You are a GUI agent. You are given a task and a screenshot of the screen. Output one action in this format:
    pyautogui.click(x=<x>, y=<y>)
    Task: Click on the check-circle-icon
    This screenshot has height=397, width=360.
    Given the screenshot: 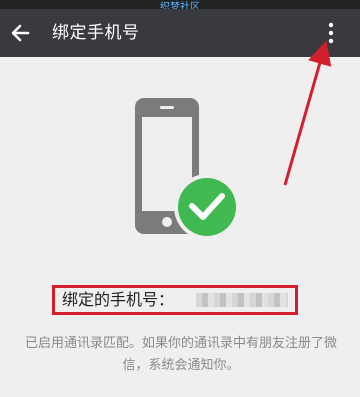 What is the action you would take?
    pyautogui.click(x=207, y=207)
    